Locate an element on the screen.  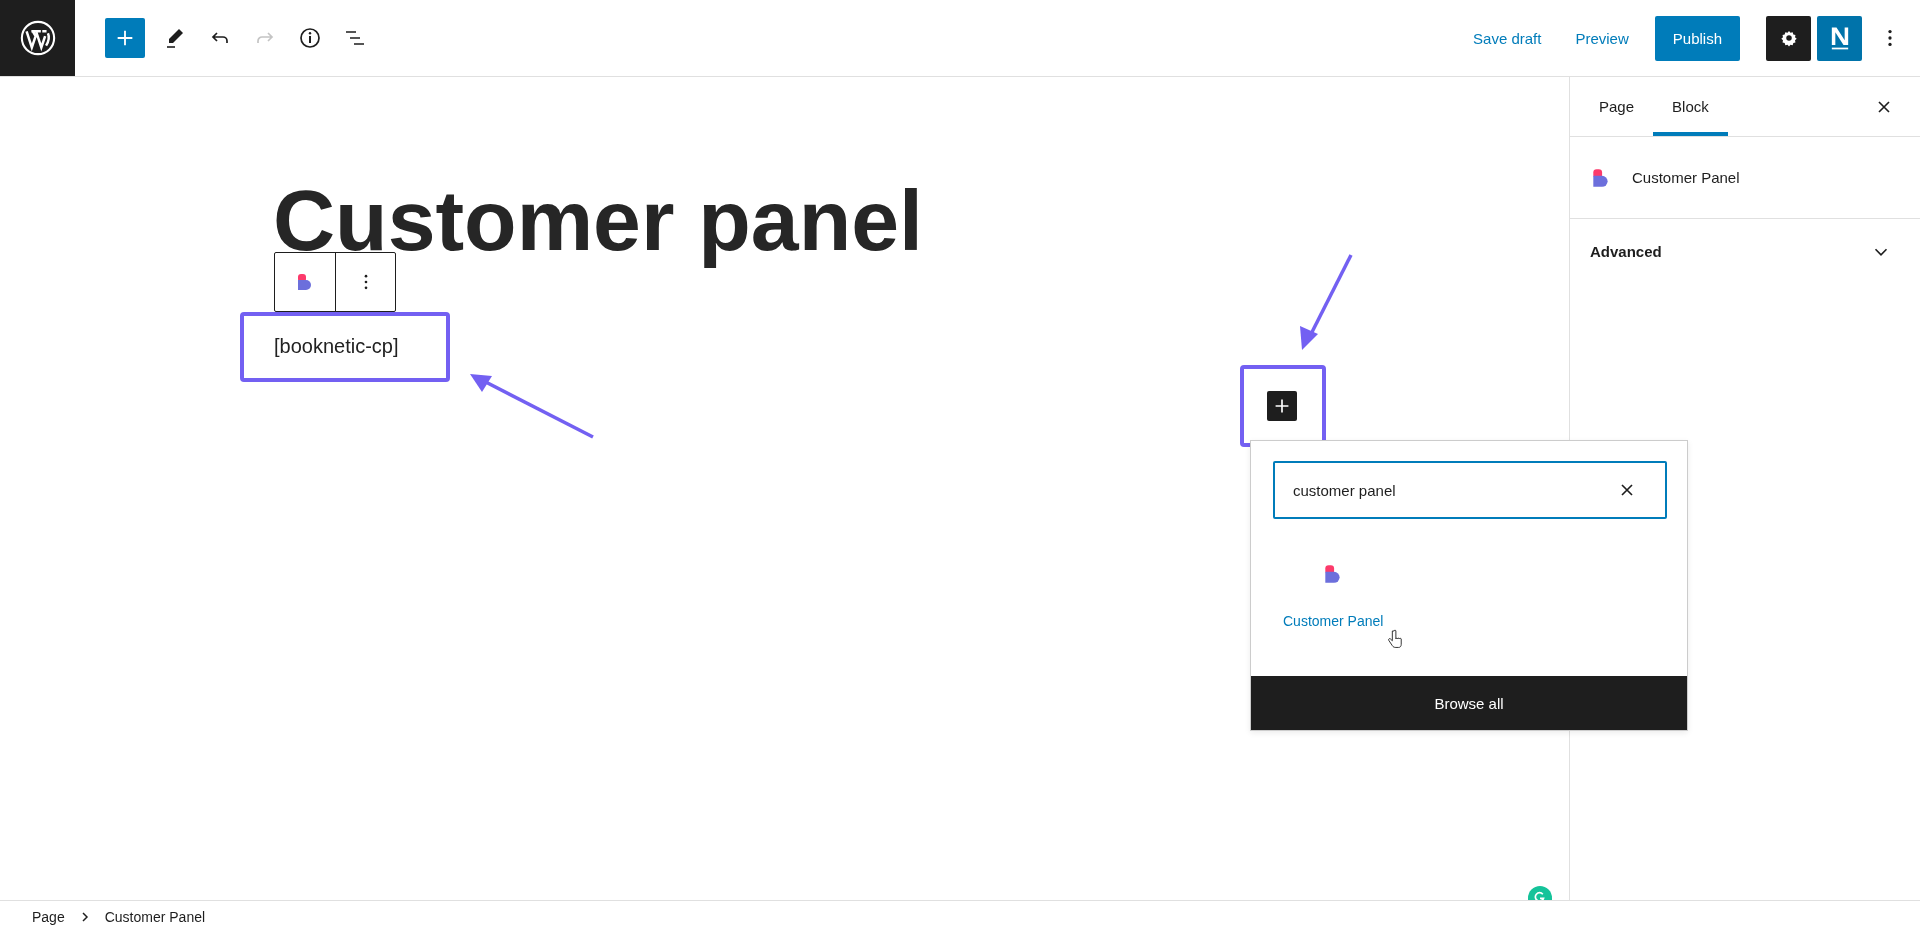
search-field: customer panel is located at coordinates (1470, 490).